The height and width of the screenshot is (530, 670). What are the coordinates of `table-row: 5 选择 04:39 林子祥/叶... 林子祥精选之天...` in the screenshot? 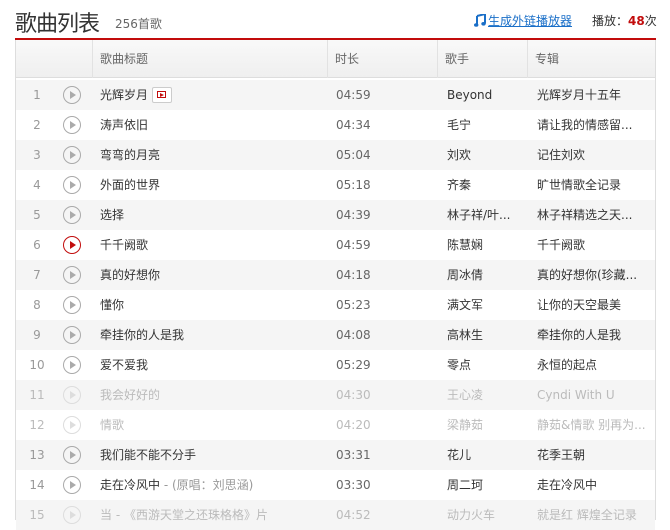 It's located at (335, 215).